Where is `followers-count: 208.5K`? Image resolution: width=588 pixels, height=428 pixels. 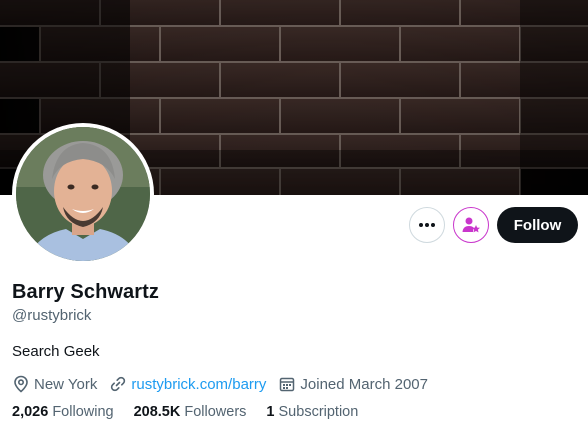 followers-count: 208.5K is located at coordinates (159, 412).